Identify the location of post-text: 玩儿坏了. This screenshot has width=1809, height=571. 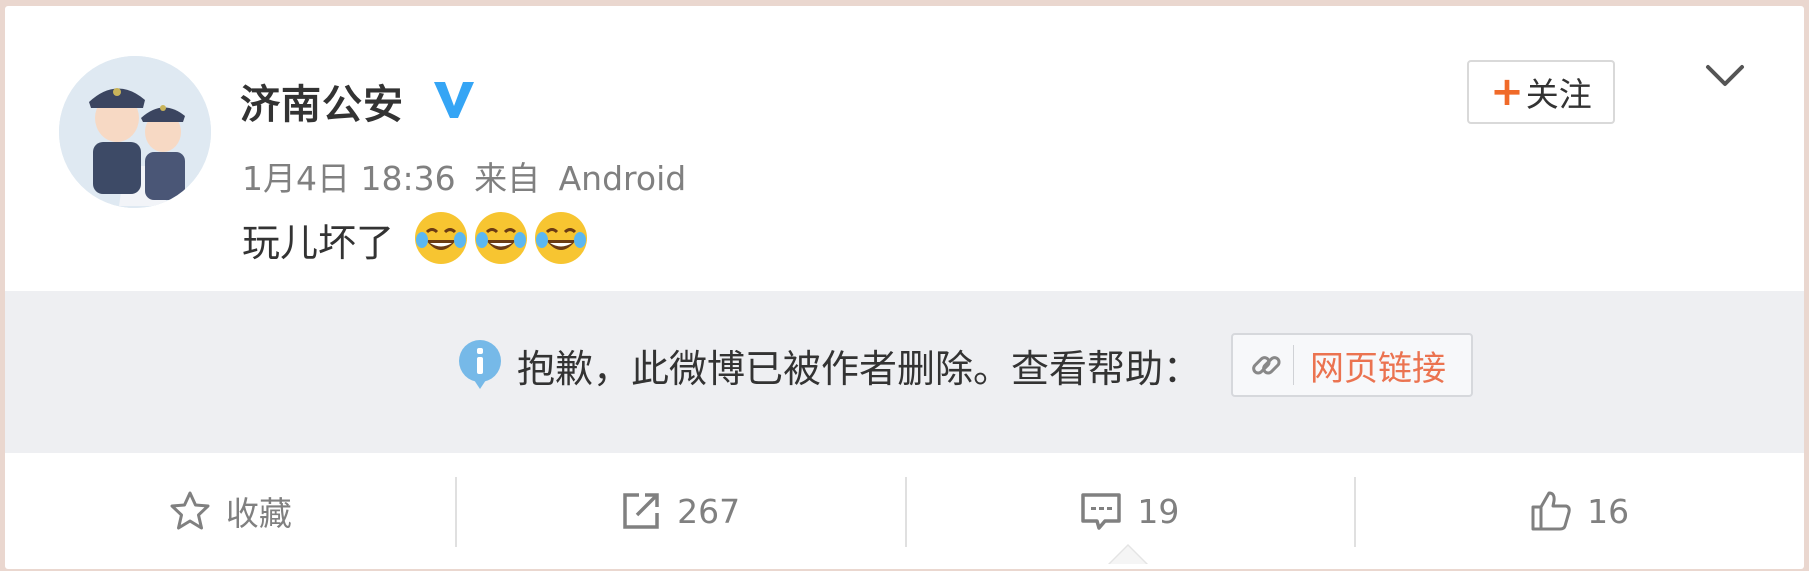
(318, 243).